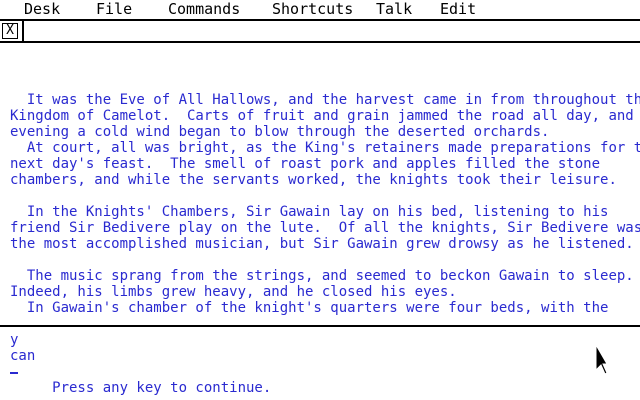 This screenshot has width=640, height=400. What do you see at coordinates (23, 31) in the screenshot?
I see `title-bar-divider` at bounding box center [23, 31].